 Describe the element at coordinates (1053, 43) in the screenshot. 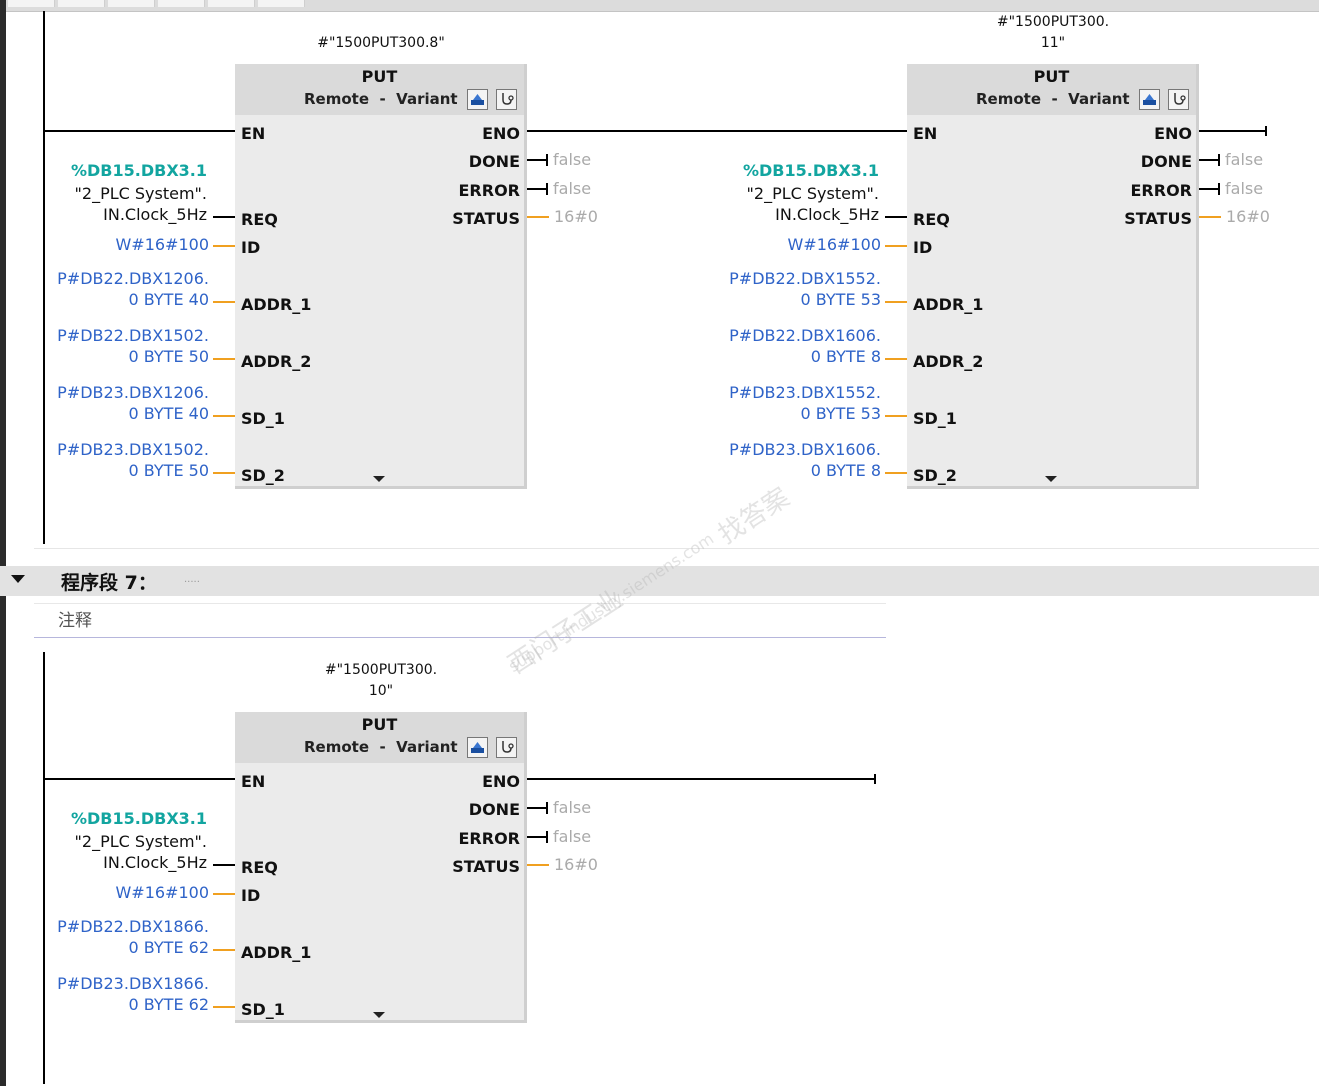

I see `instance-name: 11"` at that location.